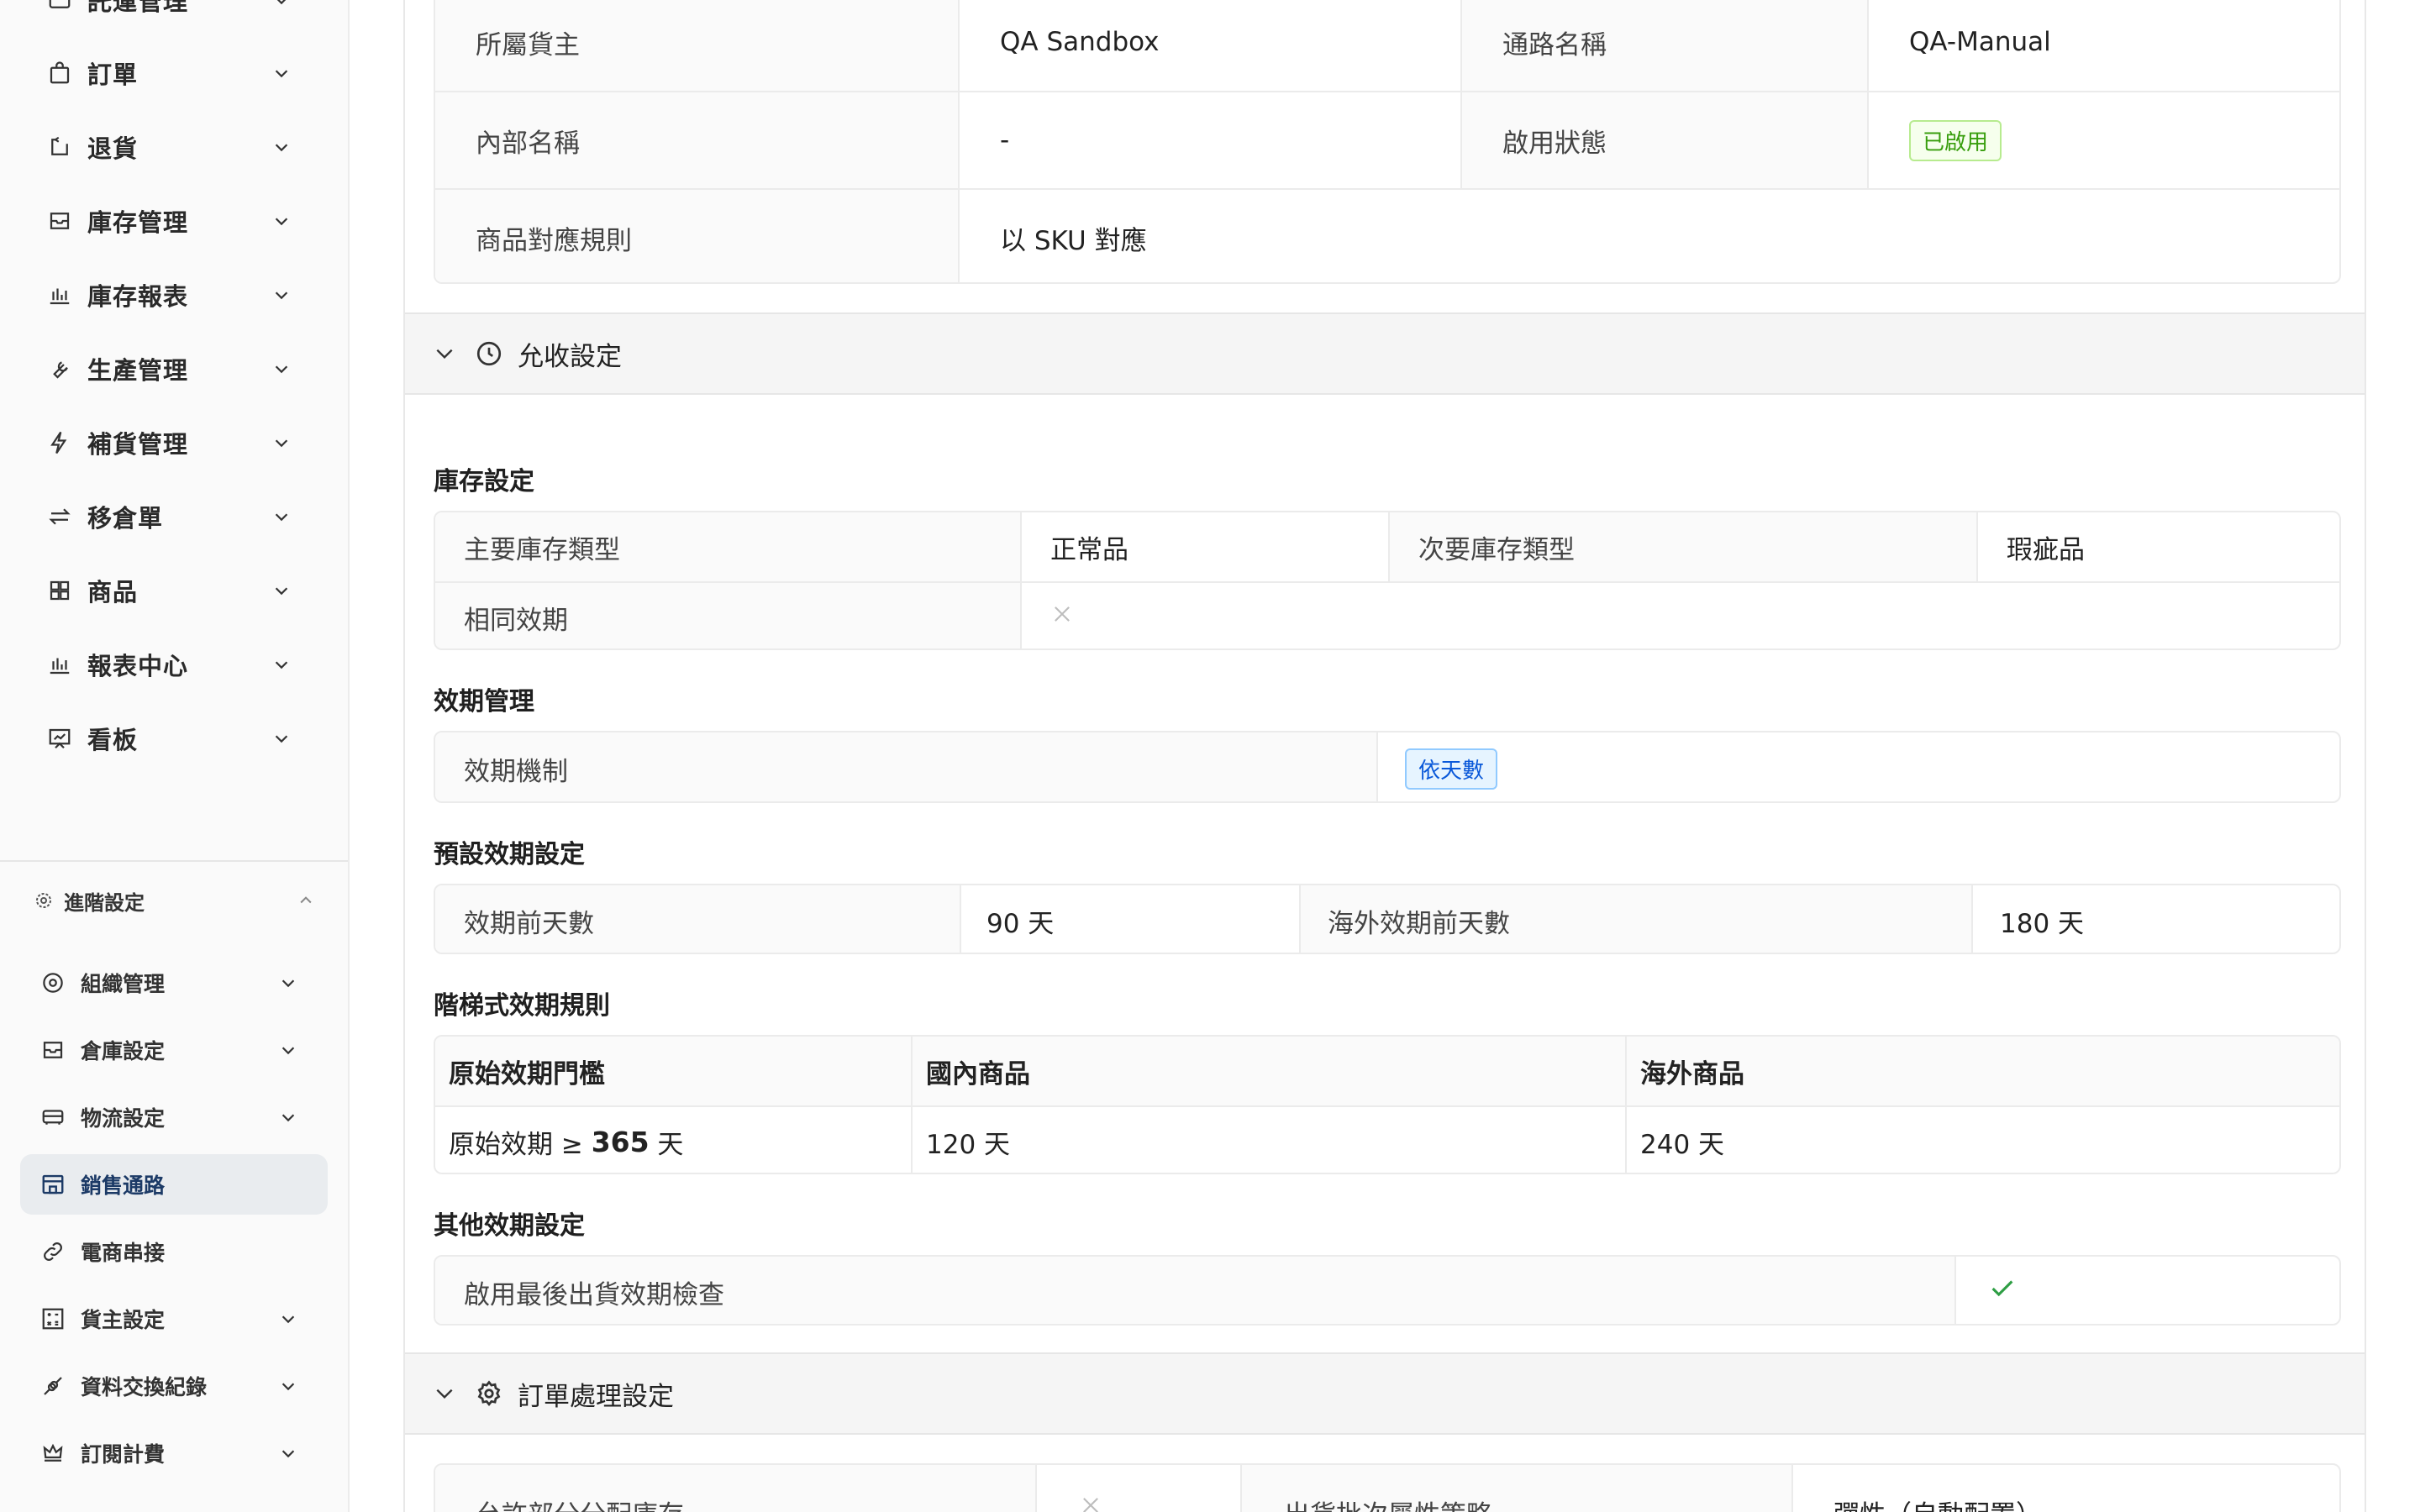 The height and width of the screenshot is (1512, 2420). I want to click on sidebar-item-label: 銷售通路, so click(124, 1185).